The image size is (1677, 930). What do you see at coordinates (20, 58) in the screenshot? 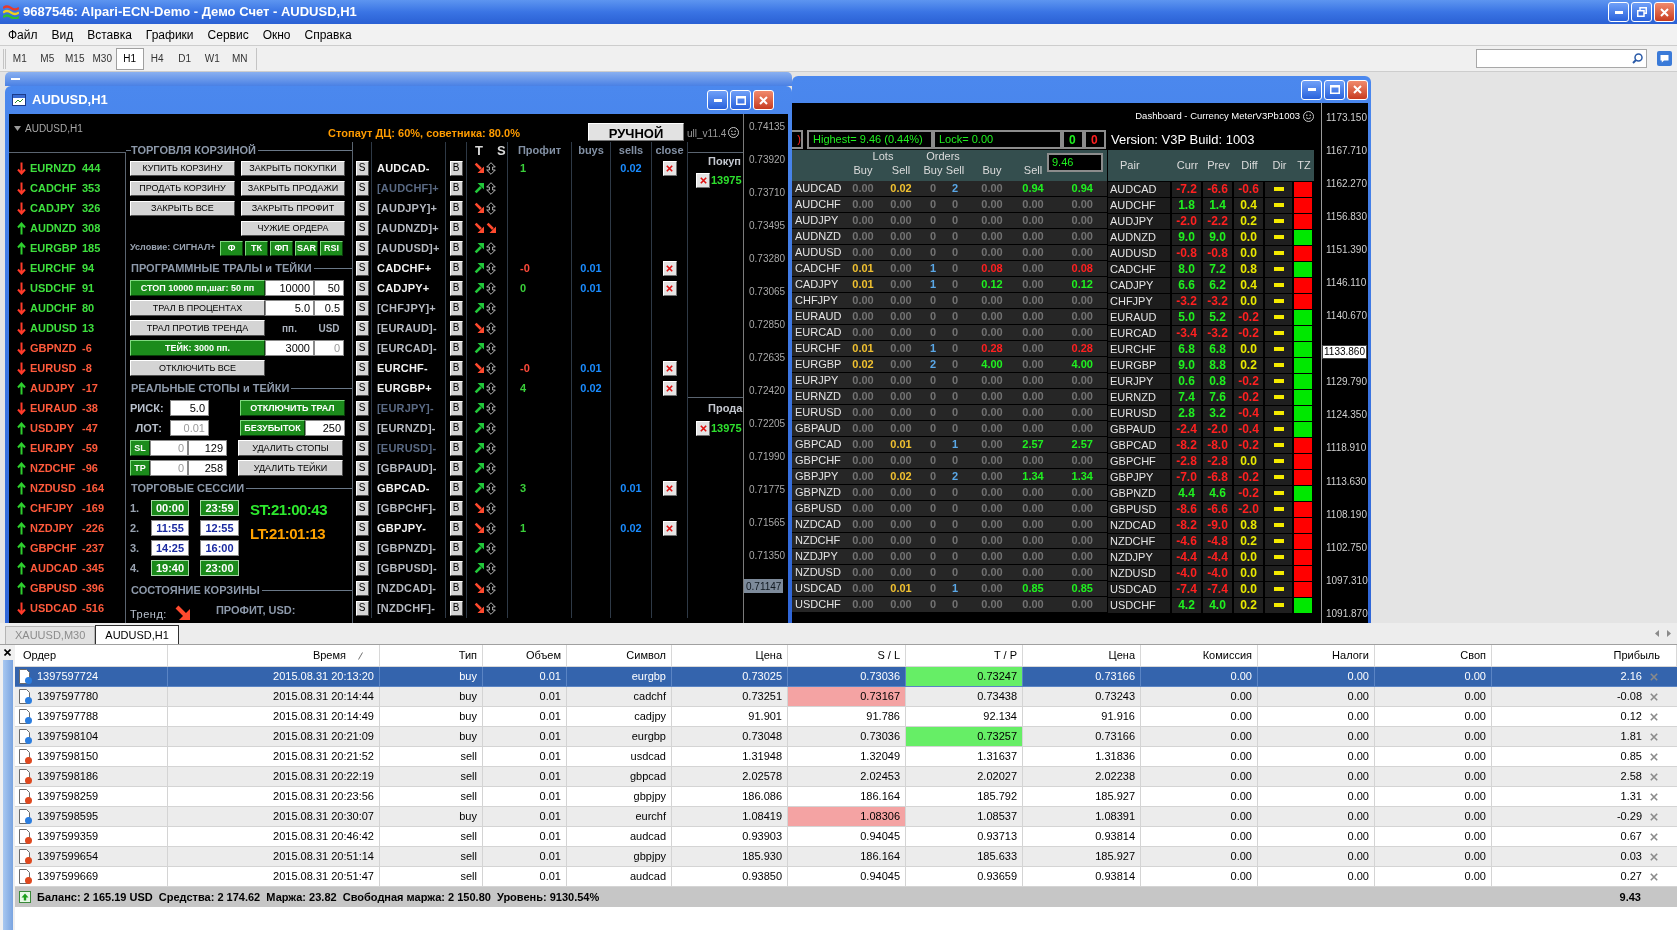
I see `timeframe-button: M1` at bounding box center [20, 58].